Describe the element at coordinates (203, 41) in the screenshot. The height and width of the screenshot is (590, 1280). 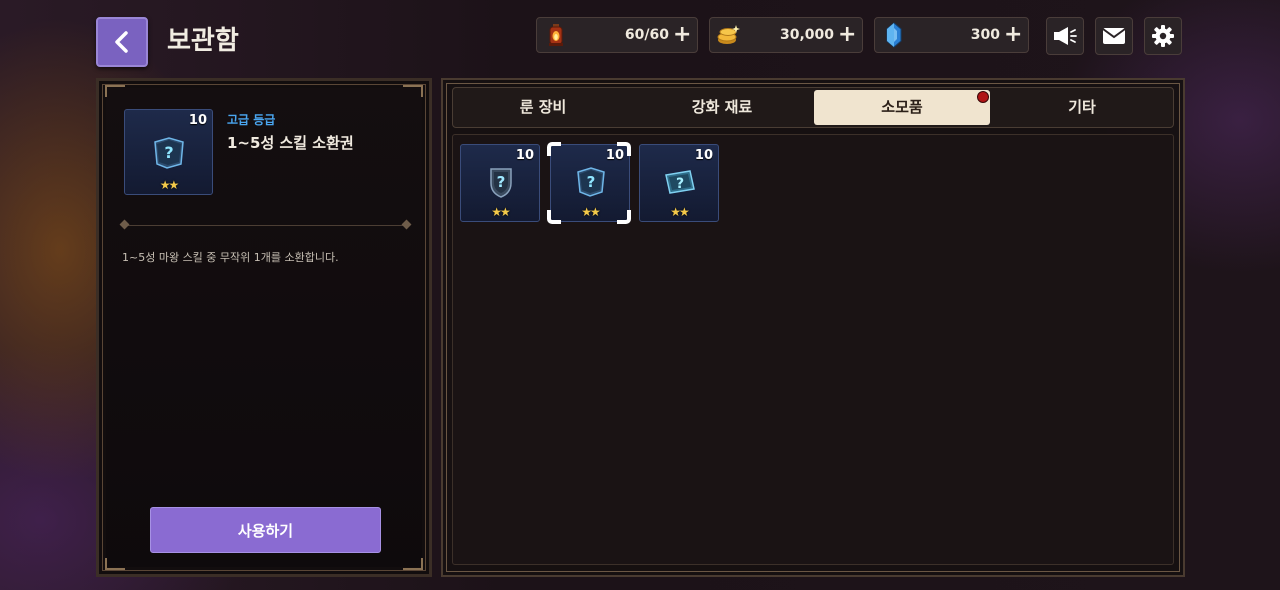
I see `page-title: 보관함` at that location.